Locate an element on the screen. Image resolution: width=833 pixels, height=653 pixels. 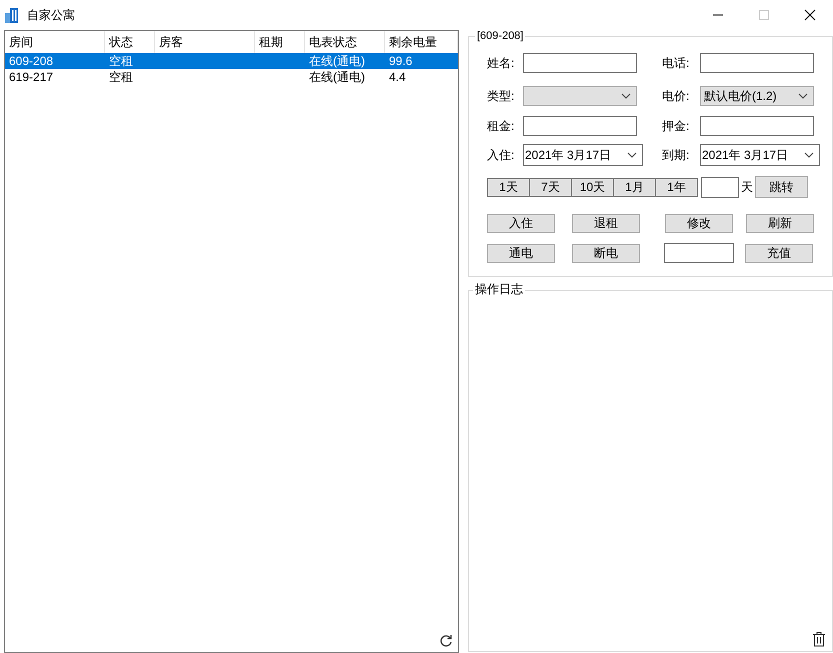
jump-button: 跳转 is located at coordinates (781, 187).